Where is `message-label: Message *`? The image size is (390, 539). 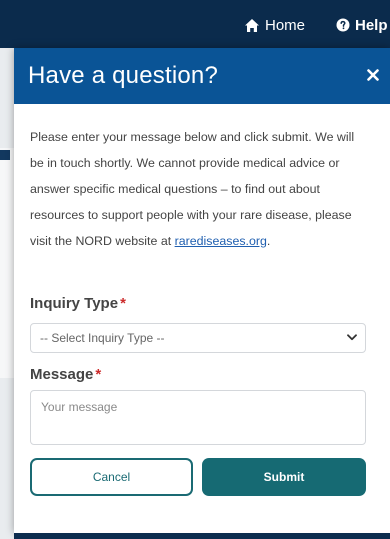 message-label: Message * is located at coordinates (65, 374).